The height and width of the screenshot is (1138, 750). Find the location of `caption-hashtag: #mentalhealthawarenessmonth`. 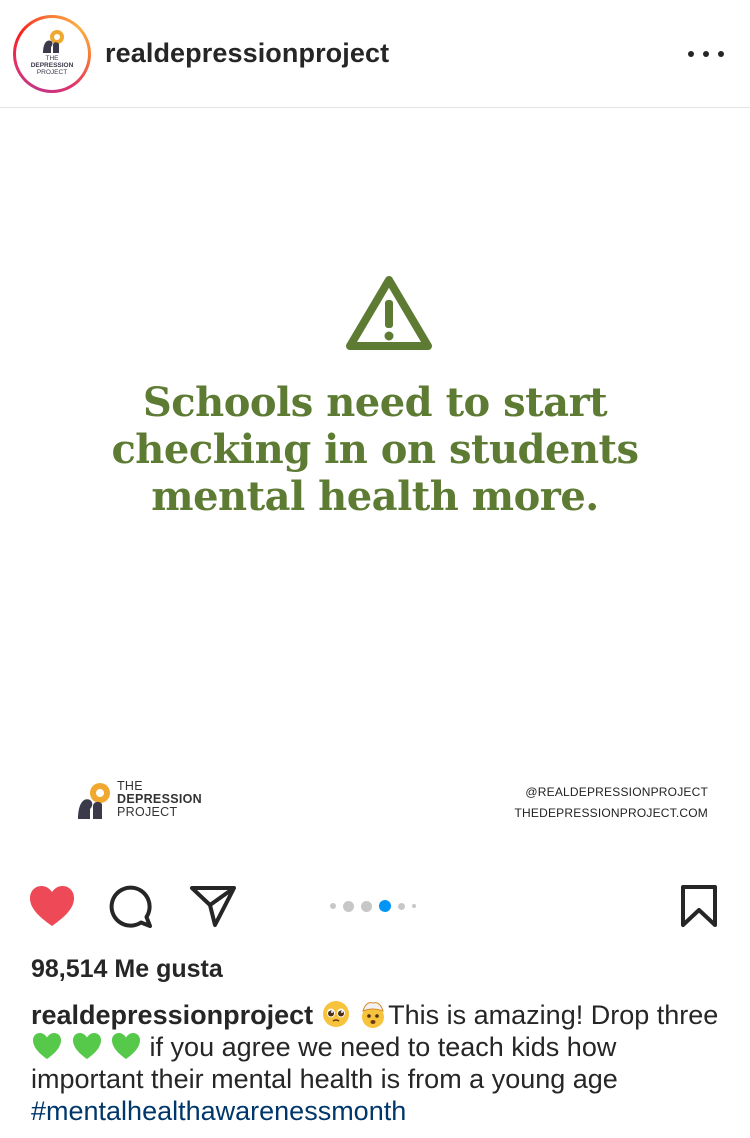

caption-hashtag: #mentalhealthawarenessmonth is located at coordinates (218, 1111).